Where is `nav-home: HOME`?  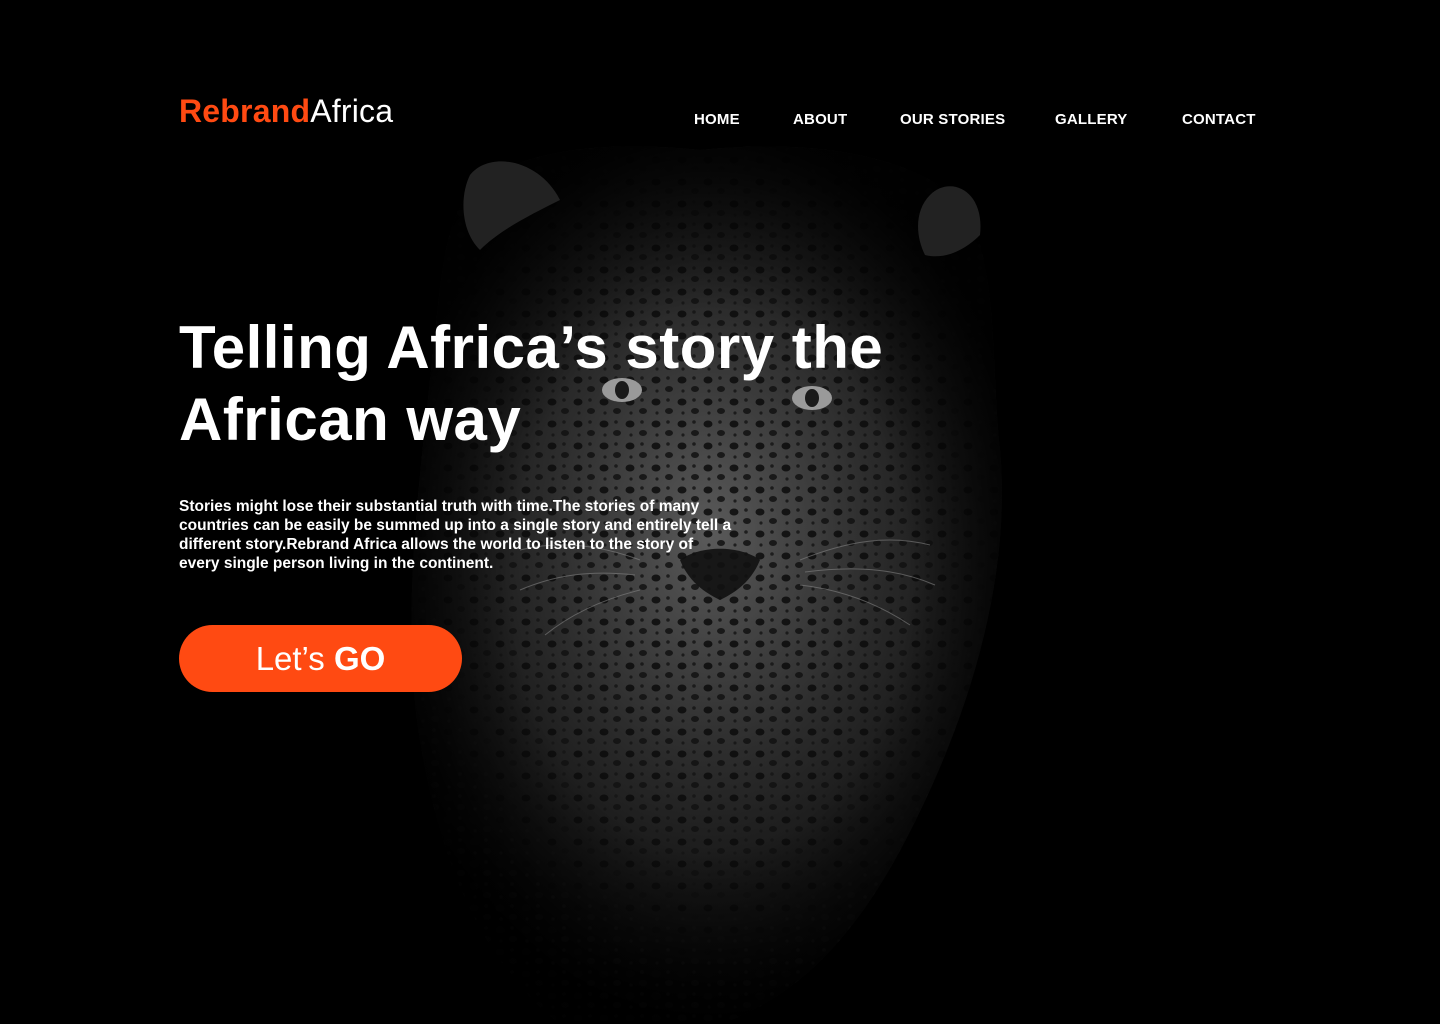
nav-home: HOME is located at coordinates (717, 120).